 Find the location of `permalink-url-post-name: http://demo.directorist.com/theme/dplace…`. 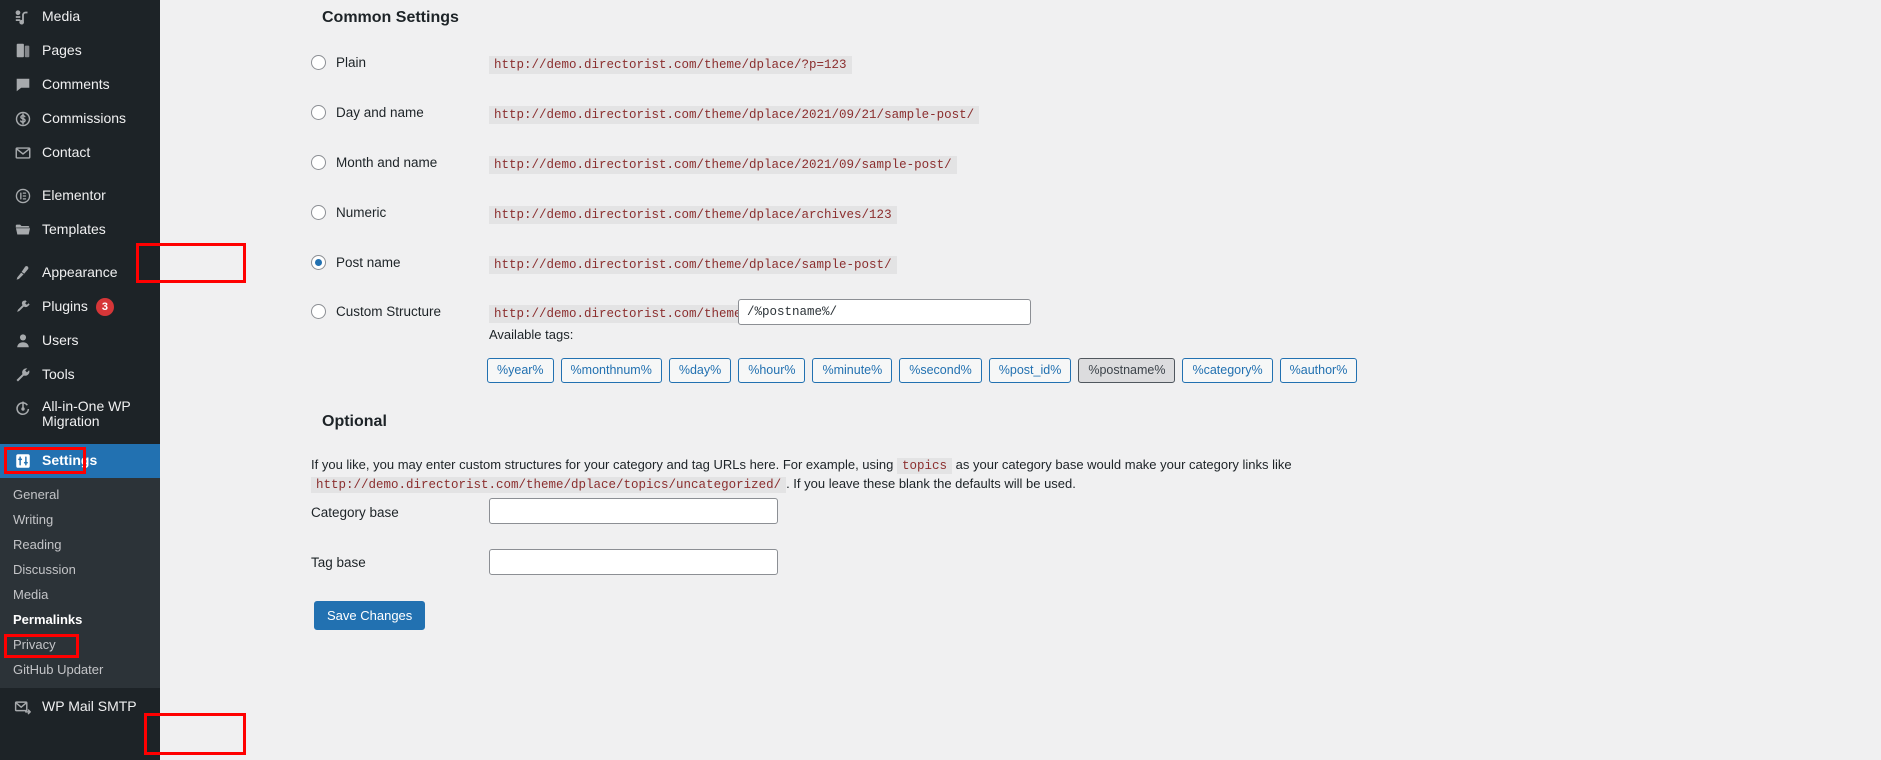

permalink-url-post-name: http://demo.directorist.com/theme/dplace… is located at coordinates (693, 267).